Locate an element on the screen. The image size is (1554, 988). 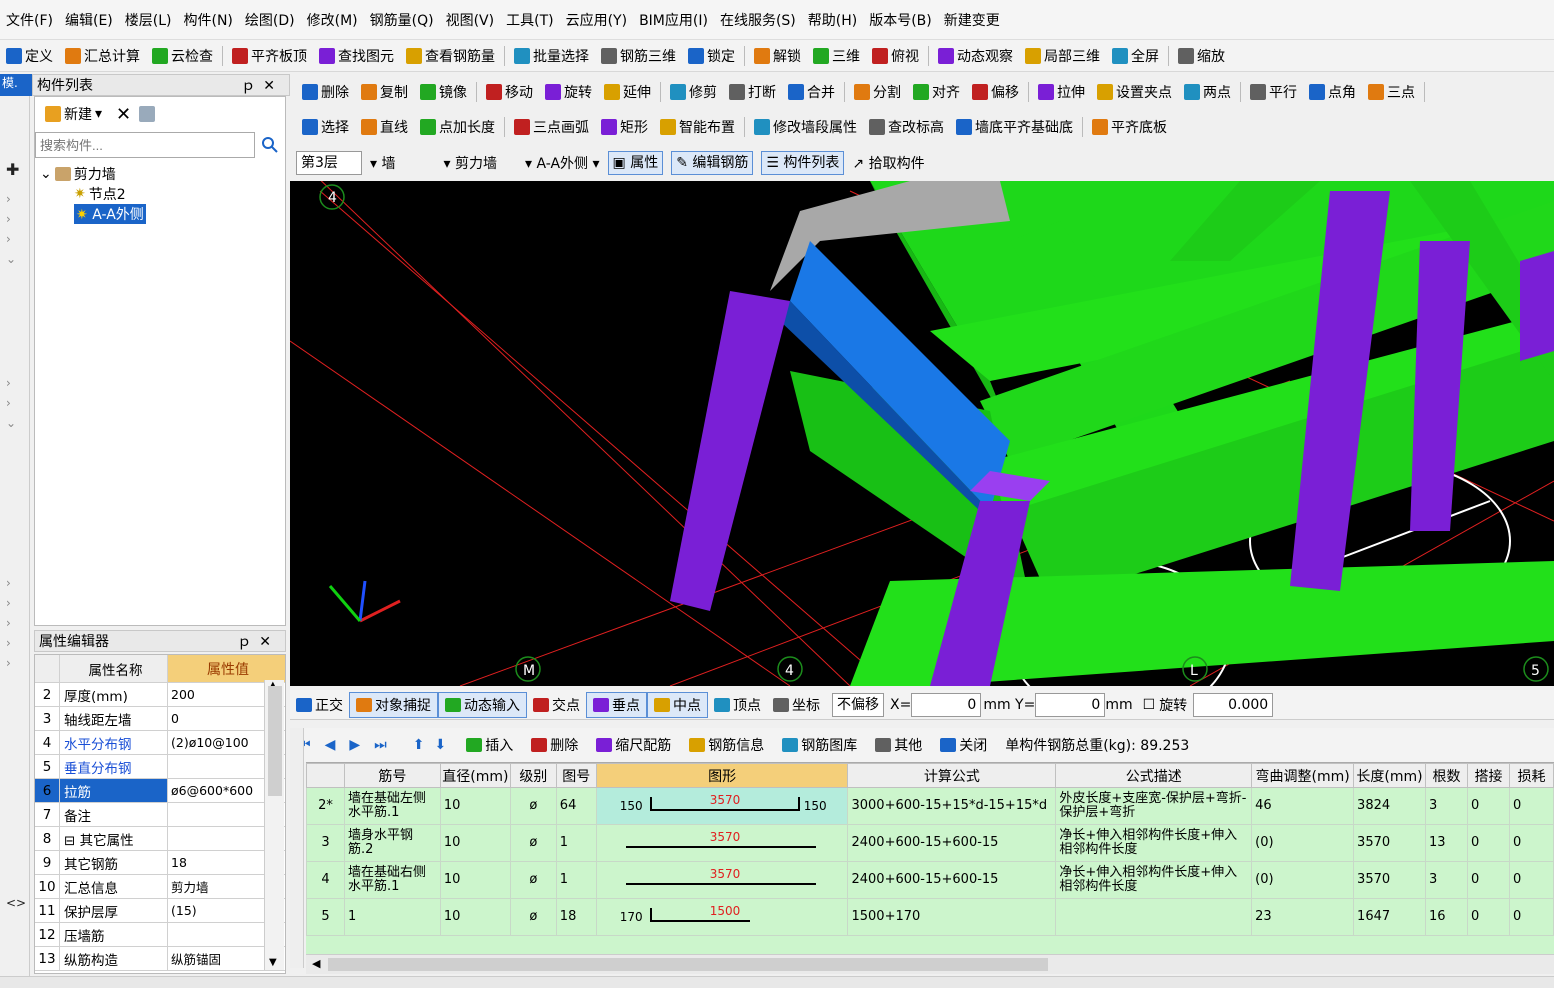
toolbar3-button-7: 查改标高 is located at coordinates (906, 127).